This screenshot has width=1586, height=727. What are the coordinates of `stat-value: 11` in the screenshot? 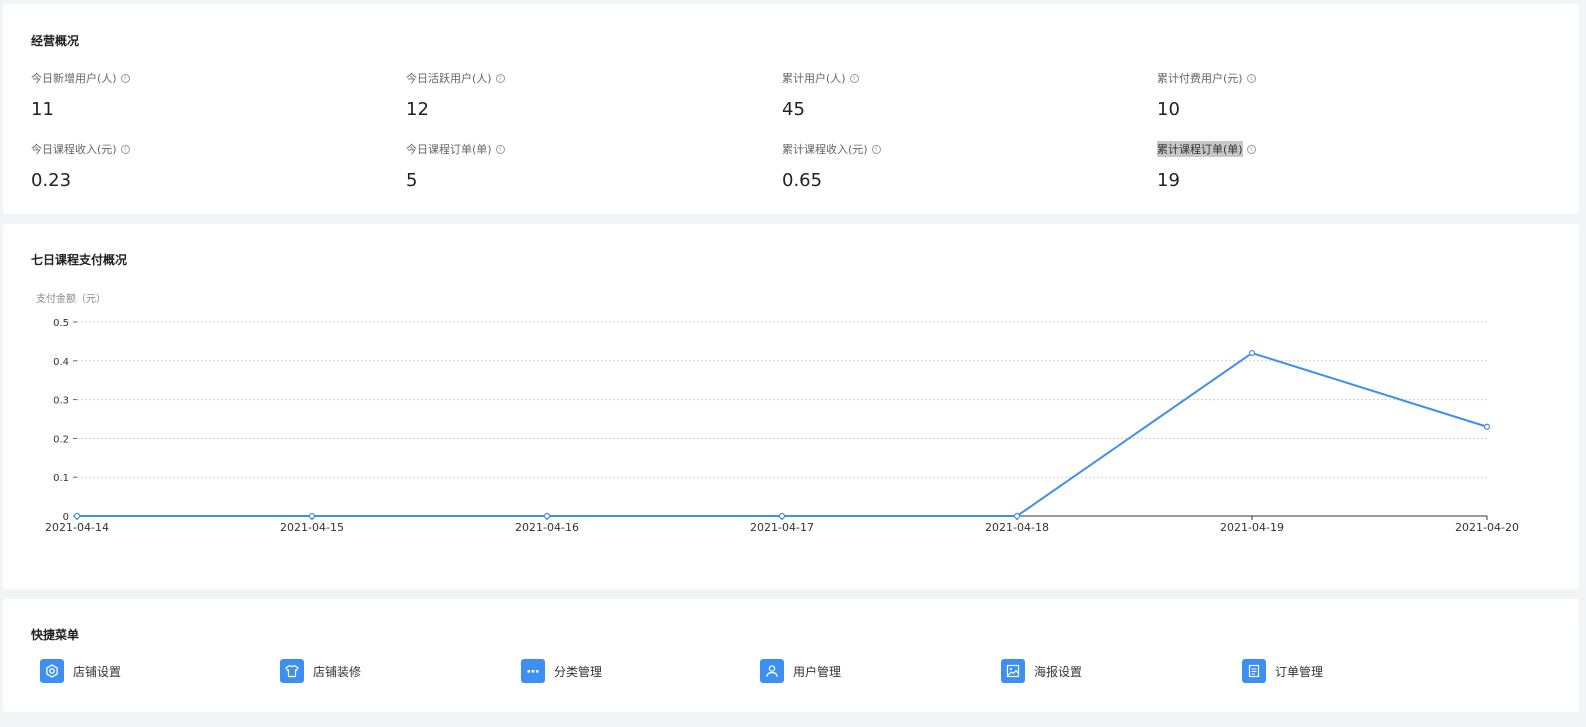 It's located at (42, 109).